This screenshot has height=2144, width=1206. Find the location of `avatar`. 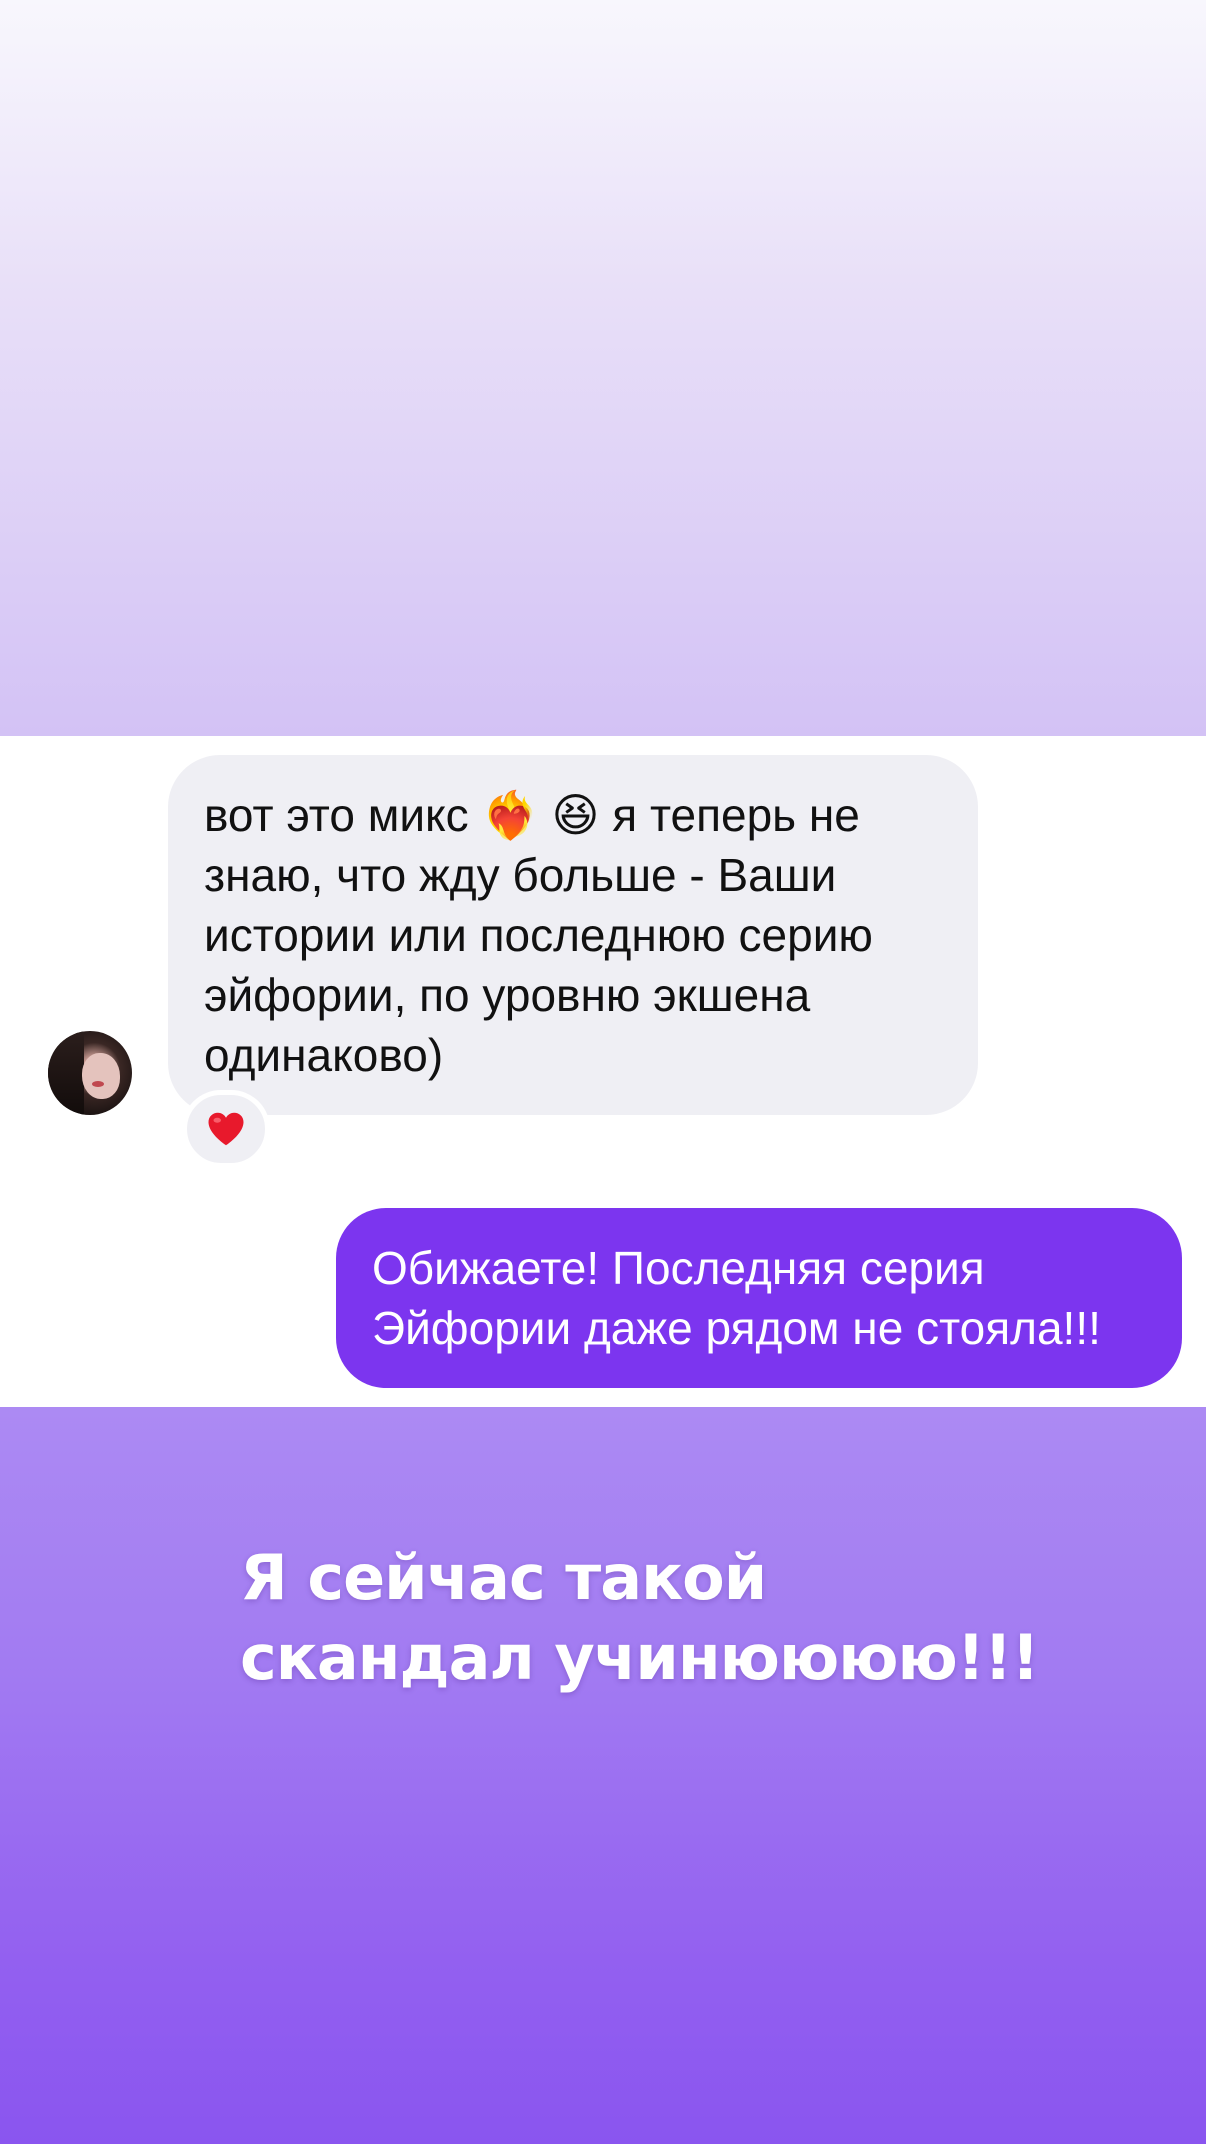

avatar is located at coordinates (90, 1073).